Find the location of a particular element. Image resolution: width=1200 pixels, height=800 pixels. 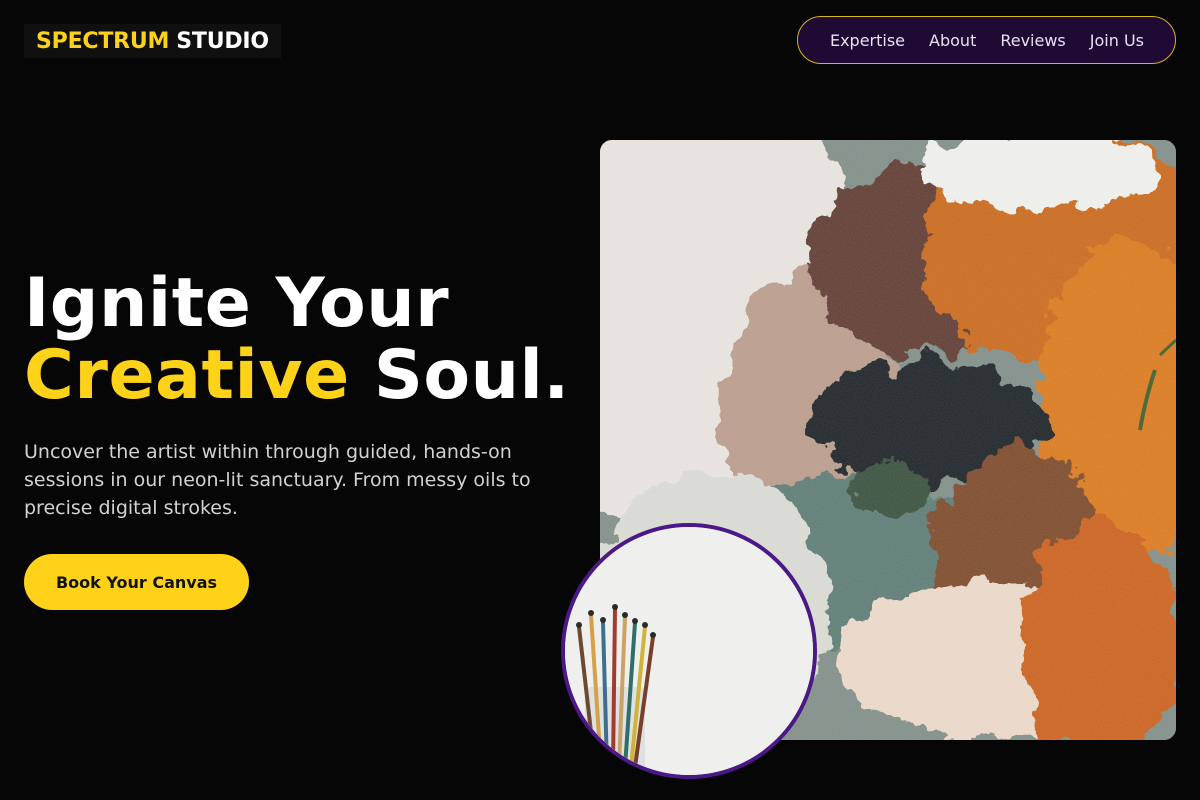

hero-title-rest: Soul. is located at coordinates (471, 375).